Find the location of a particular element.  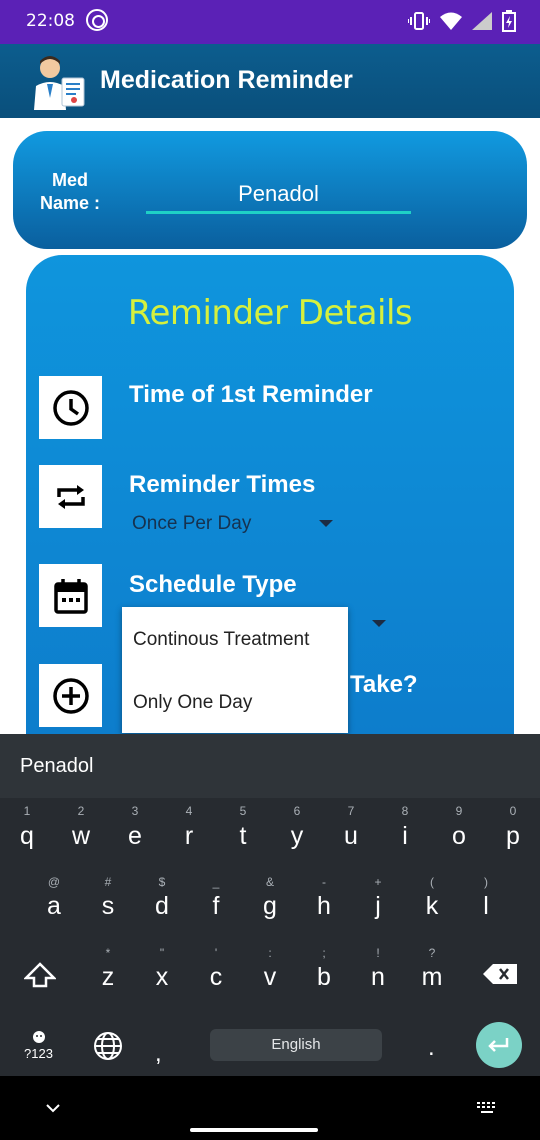

key-e: e is located at coordinates (135, 836).